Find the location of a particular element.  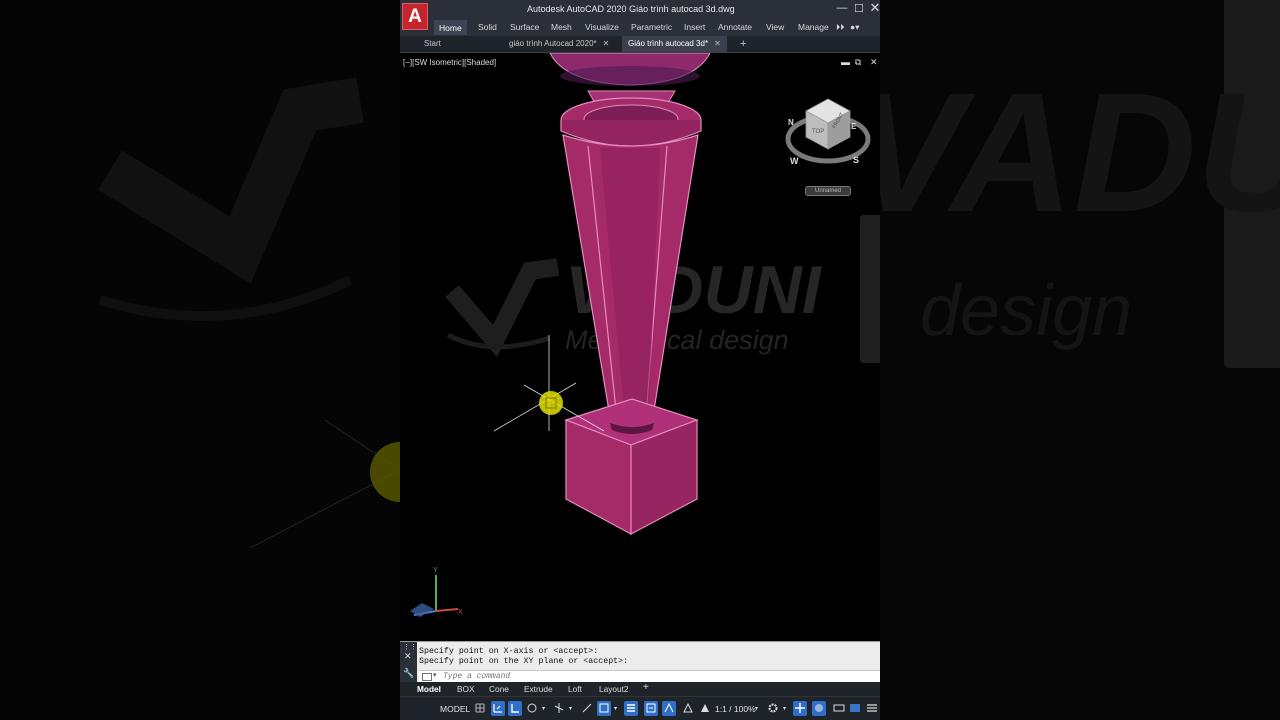

ortho-mode-icon is located at coordinates (515, 708).